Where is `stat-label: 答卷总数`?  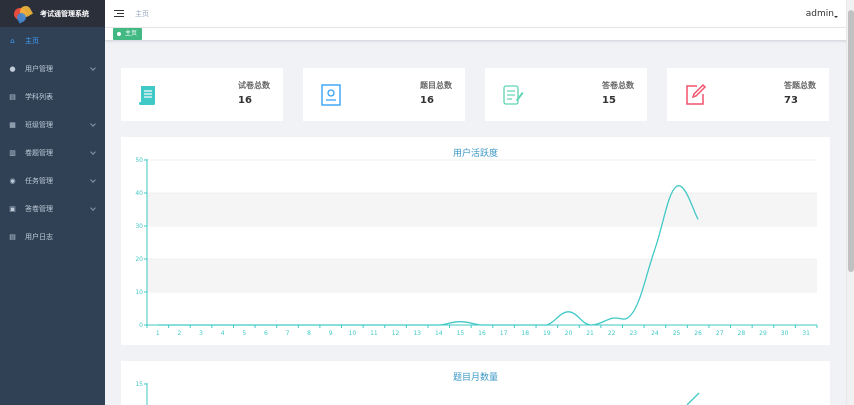 stat-label: 答卷总数 is located at coordinates (618, 85).